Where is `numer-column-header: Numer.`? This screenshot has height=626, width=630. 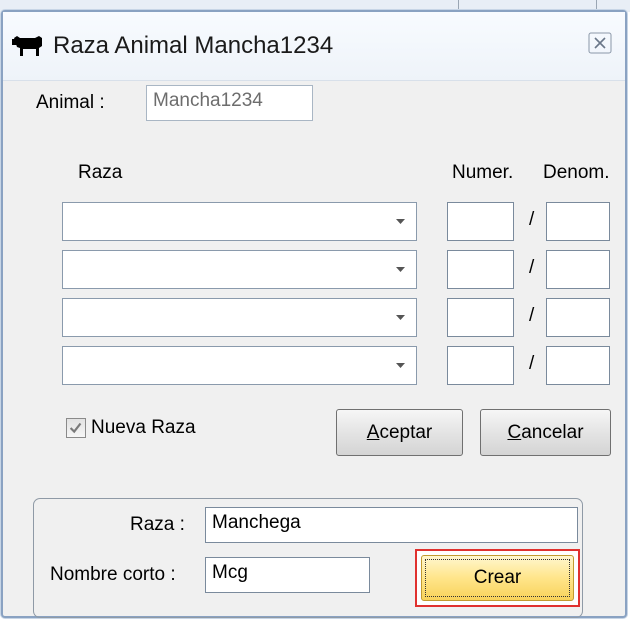
numer-column-header: Numer. is located at coordinates (483, 172).